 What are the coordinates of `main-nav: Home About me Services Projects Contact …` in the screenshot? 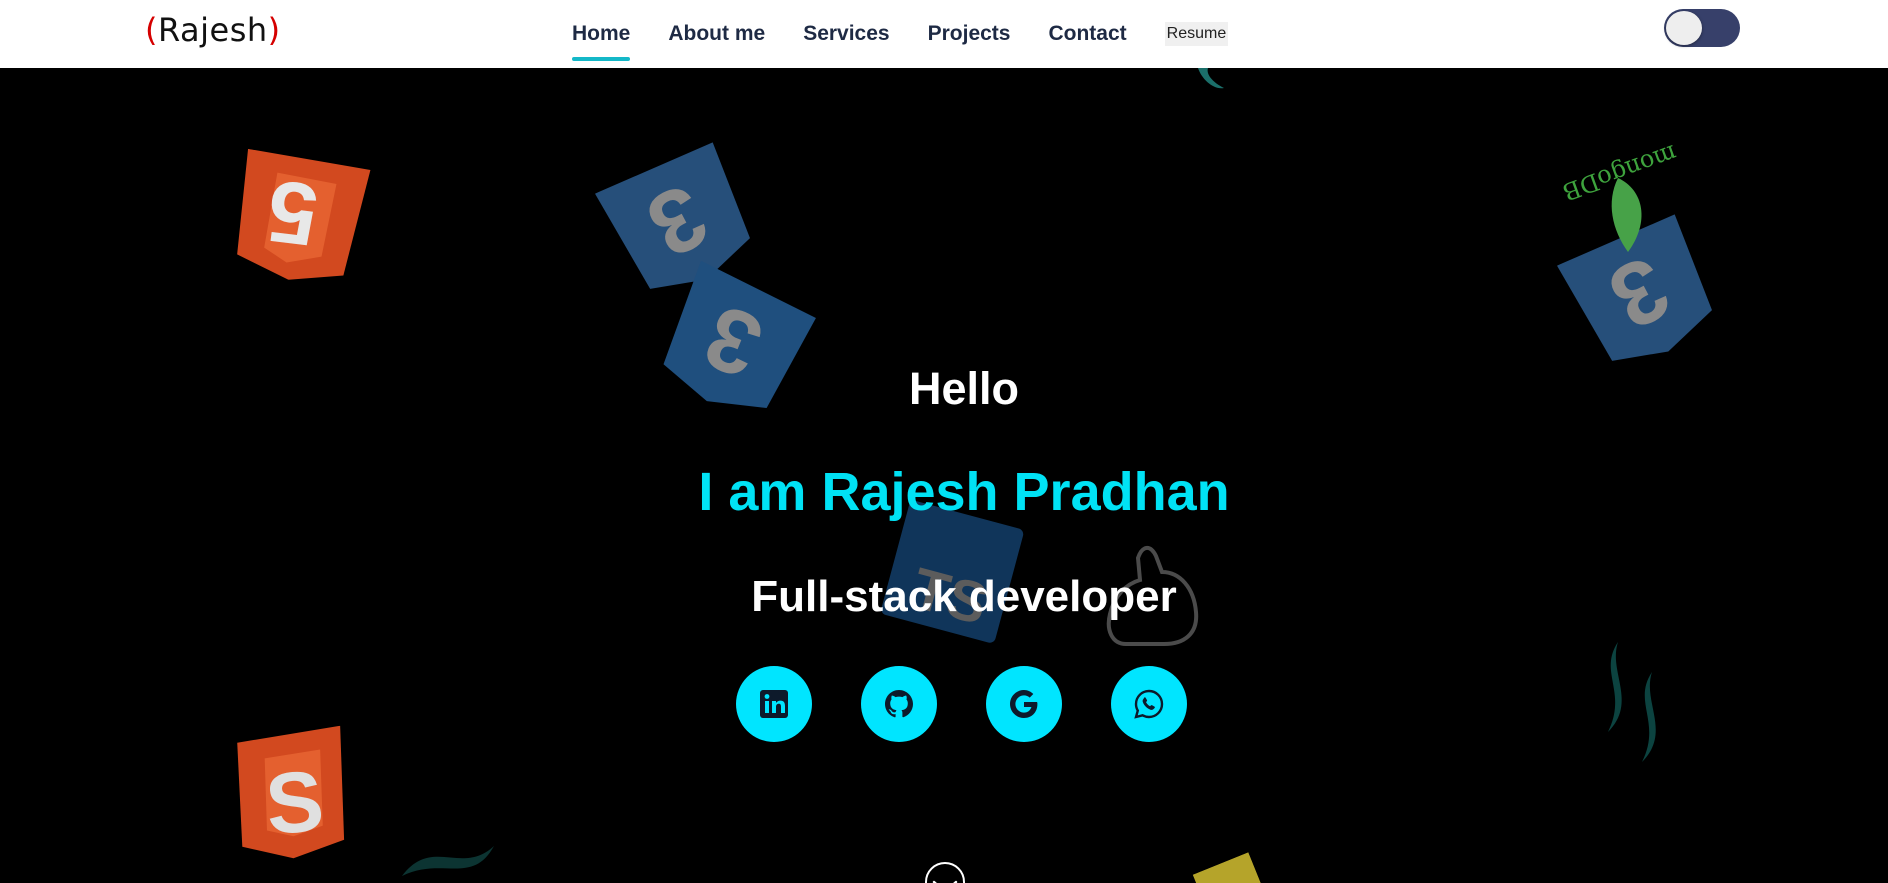 It's located at (900, 34).